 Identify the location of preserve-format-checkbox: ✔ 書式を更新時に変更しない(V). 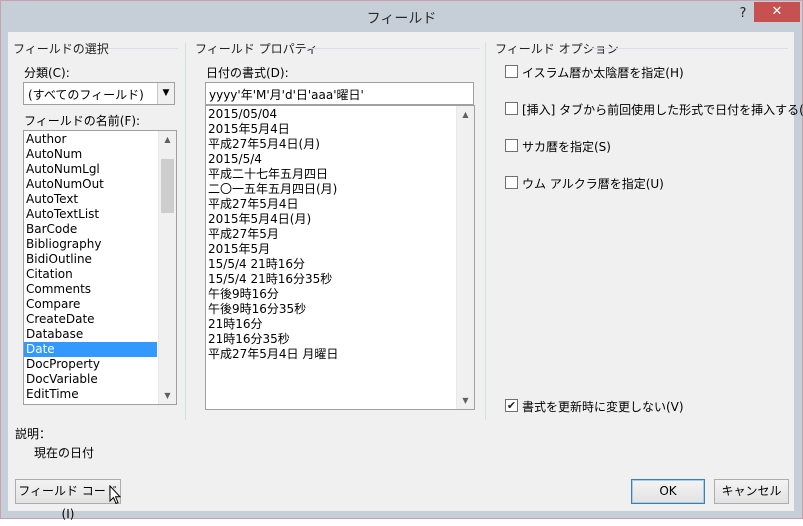
(645, 406).